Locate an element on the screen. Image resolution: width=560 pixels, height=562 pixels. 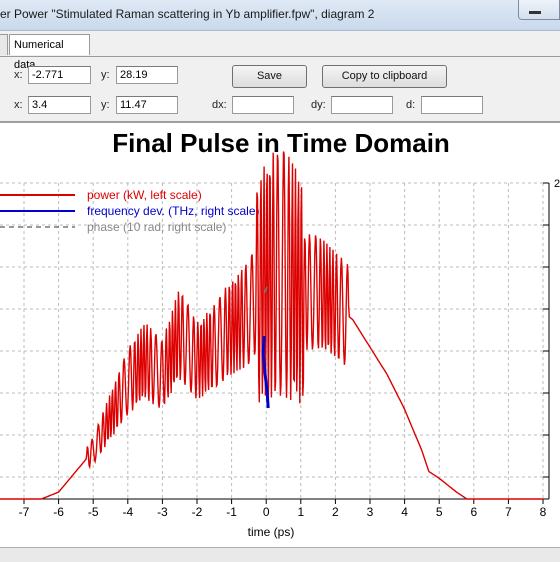
x1-field: -2.771 is located at coordinates (59, 75).